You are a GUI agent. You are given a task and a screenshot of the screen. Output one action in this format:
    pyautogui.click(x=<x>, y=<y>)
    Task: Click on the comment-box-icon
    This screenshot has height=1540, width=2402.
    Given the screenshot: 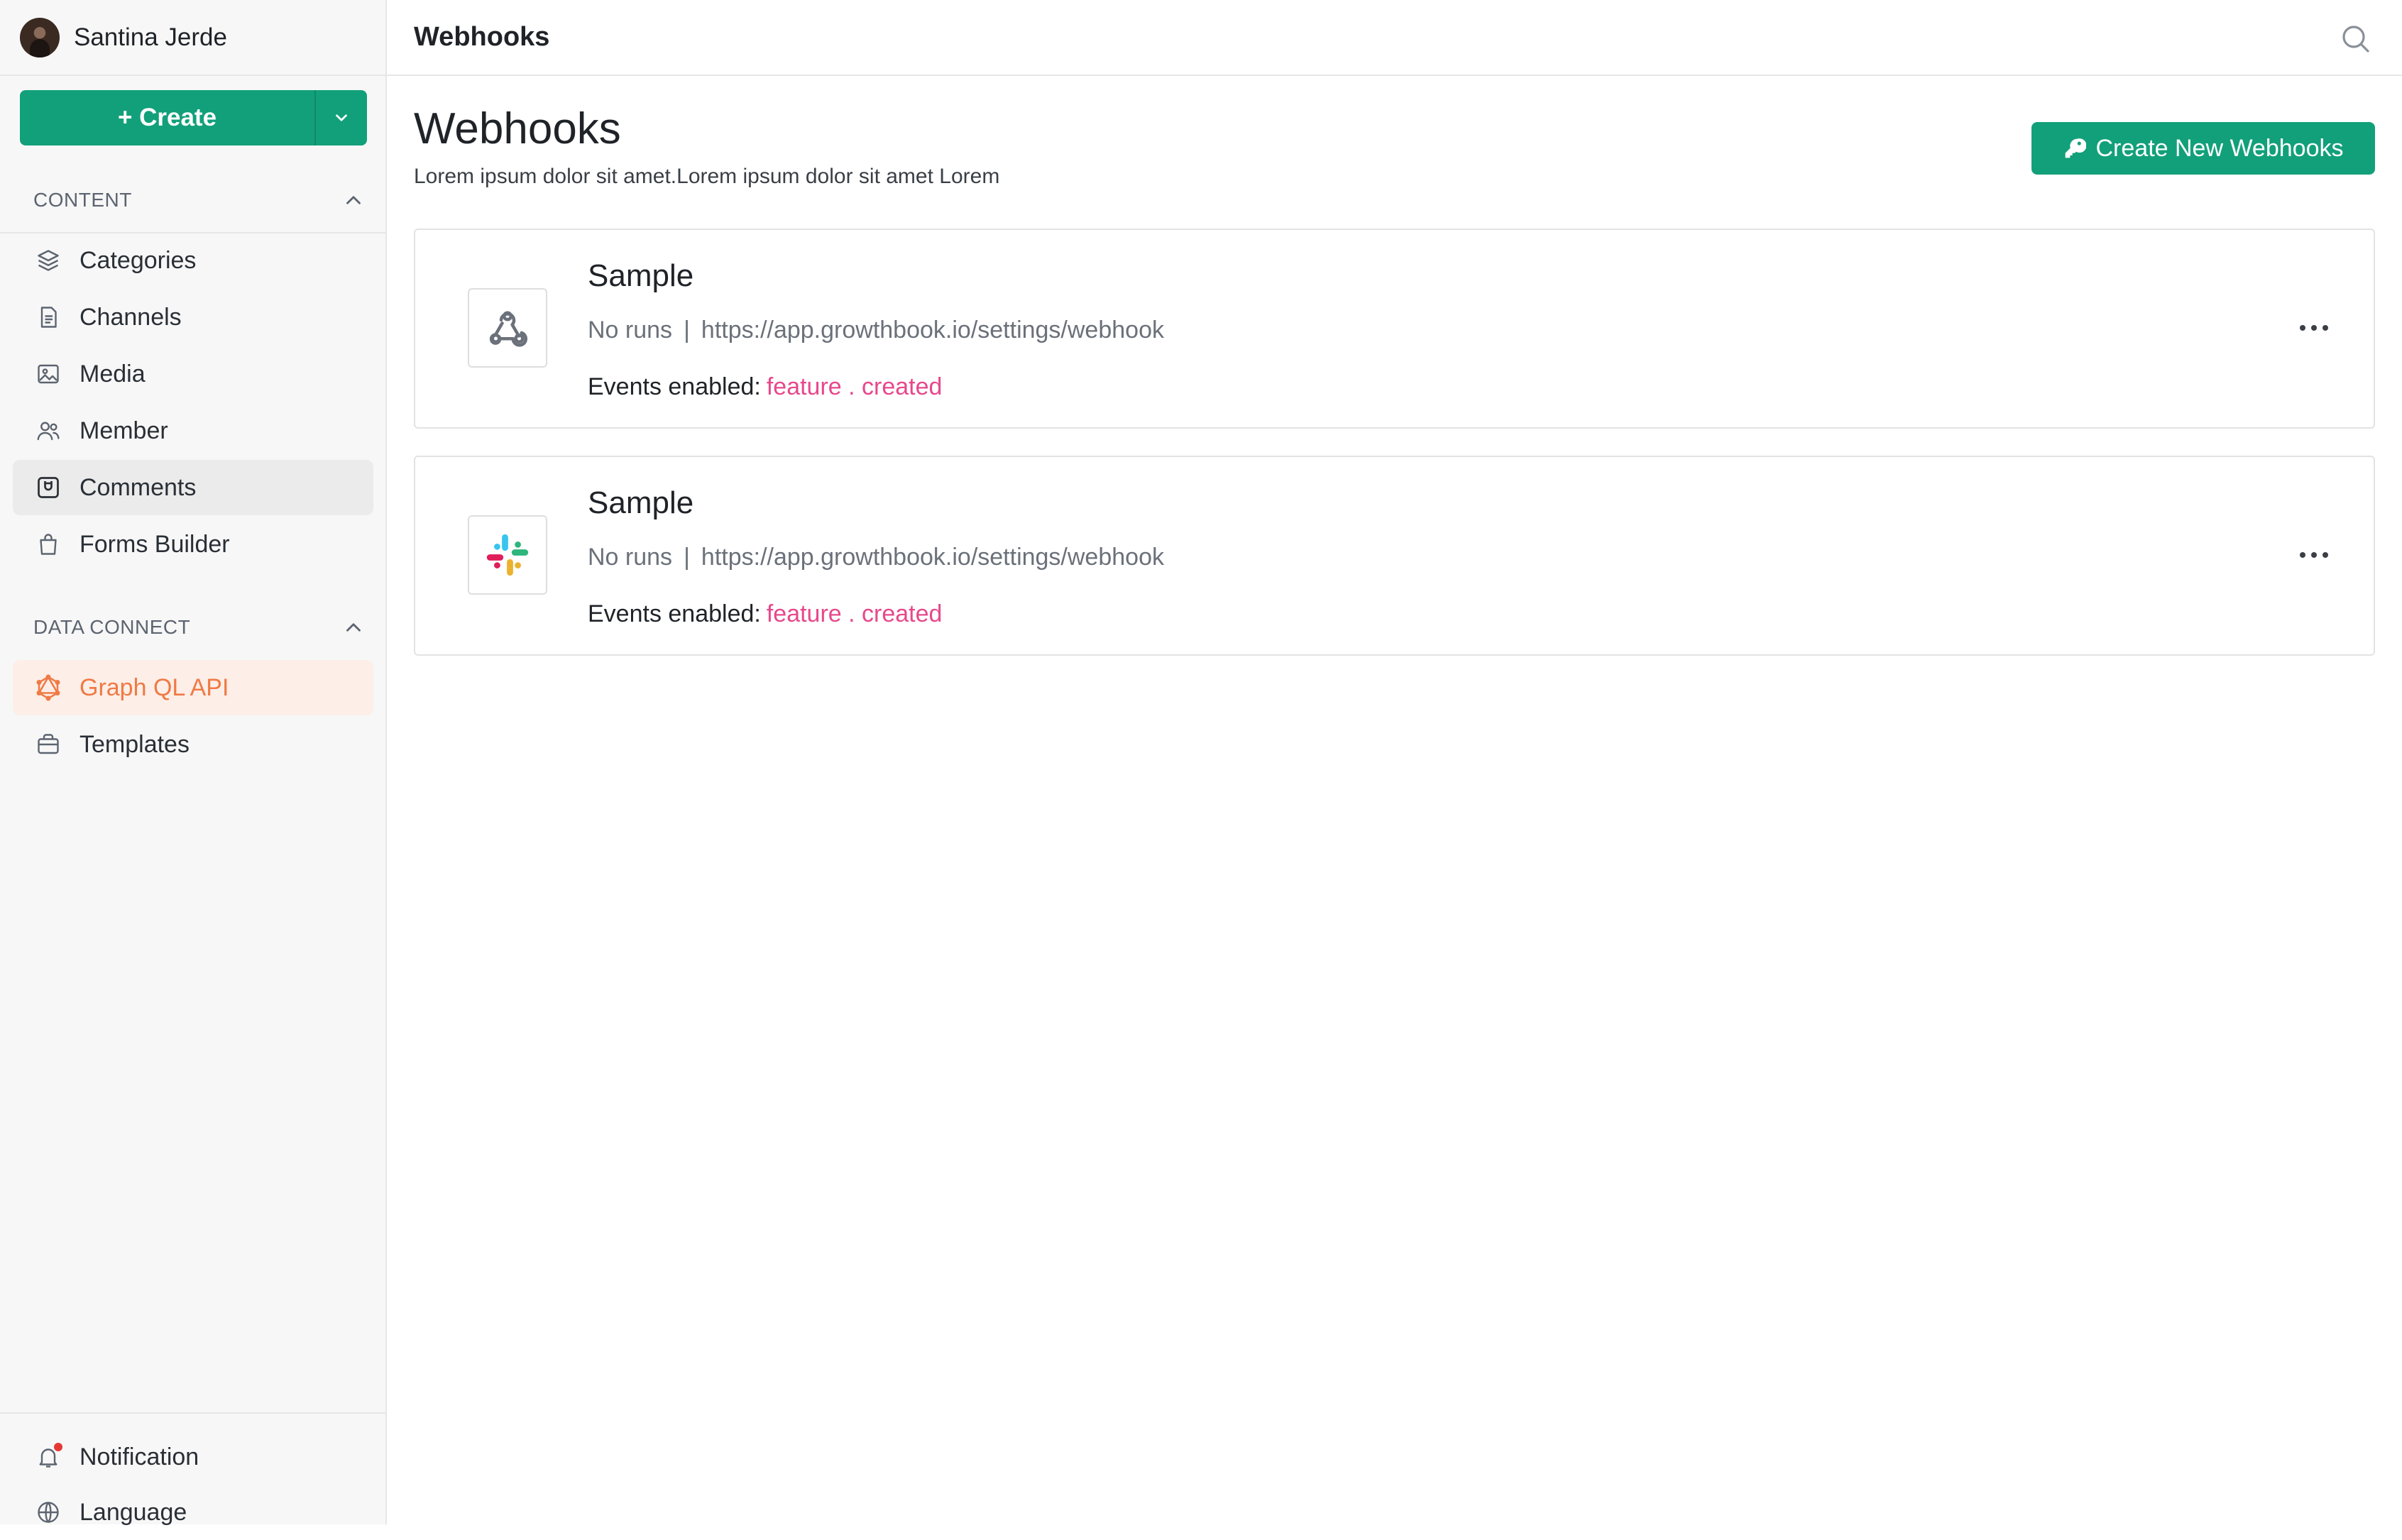 What is the action you would take?
    pyautogui.click(x=48, y=488)
    